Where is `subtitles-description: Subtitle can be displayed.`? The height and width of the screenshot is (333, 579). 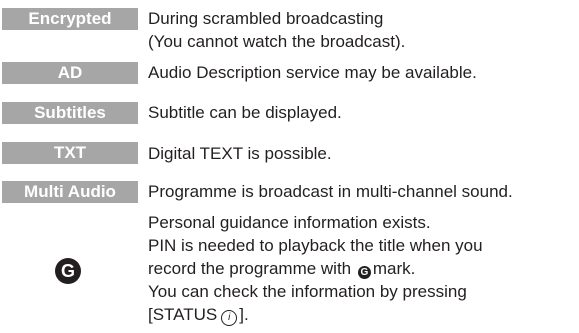 subtitles-description: Subtitle can be displayed. is located at coordinates (245, 112).